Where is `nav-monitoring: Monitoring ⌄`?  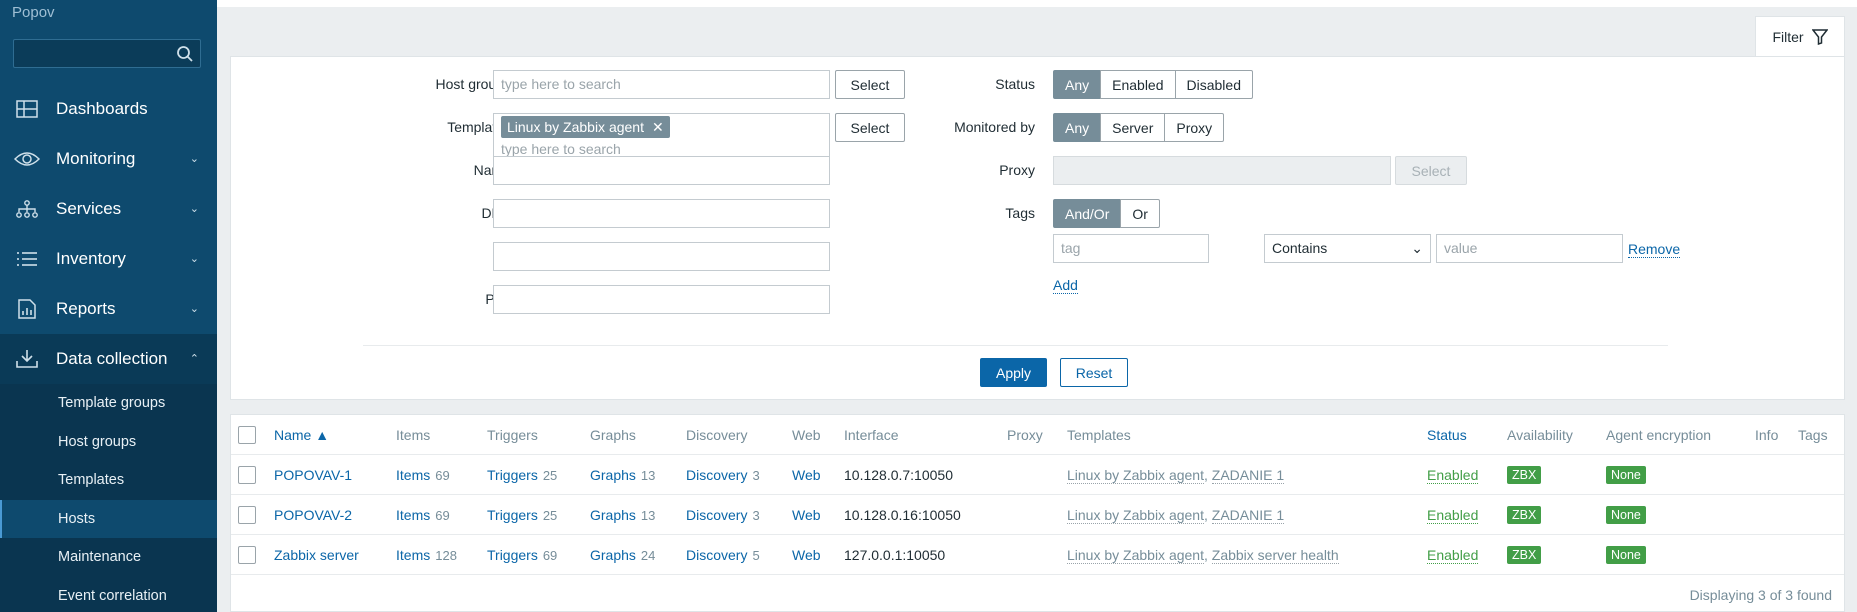 nav-monitoring: Monitoring ⌄ is located at coordinates (108, 159).